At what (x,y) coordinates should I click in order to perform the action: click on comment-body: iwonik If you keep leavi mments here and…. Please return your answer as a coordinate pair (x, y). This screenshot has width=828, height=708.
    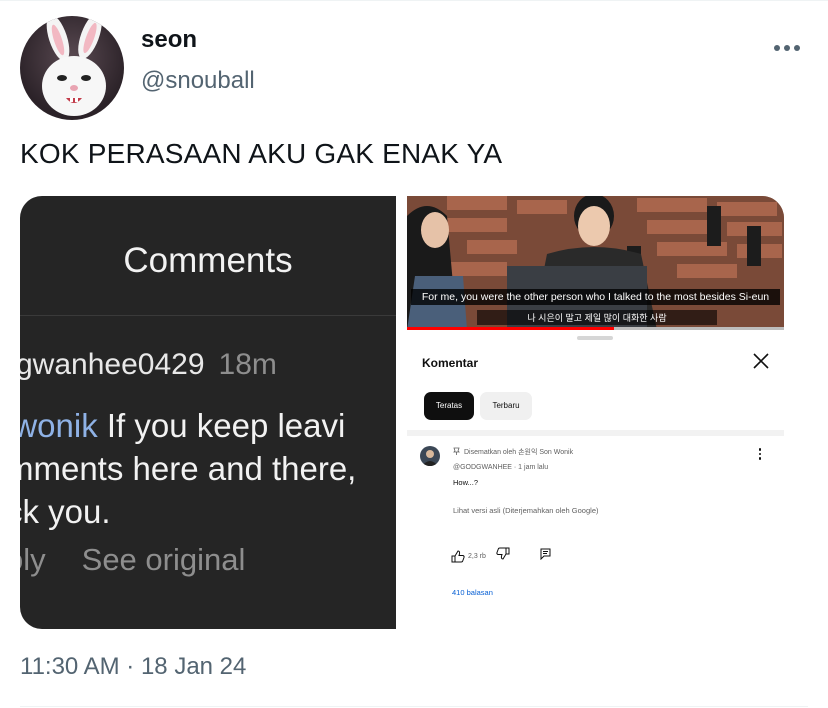
    Looking at the image, I should click on (188, 468).